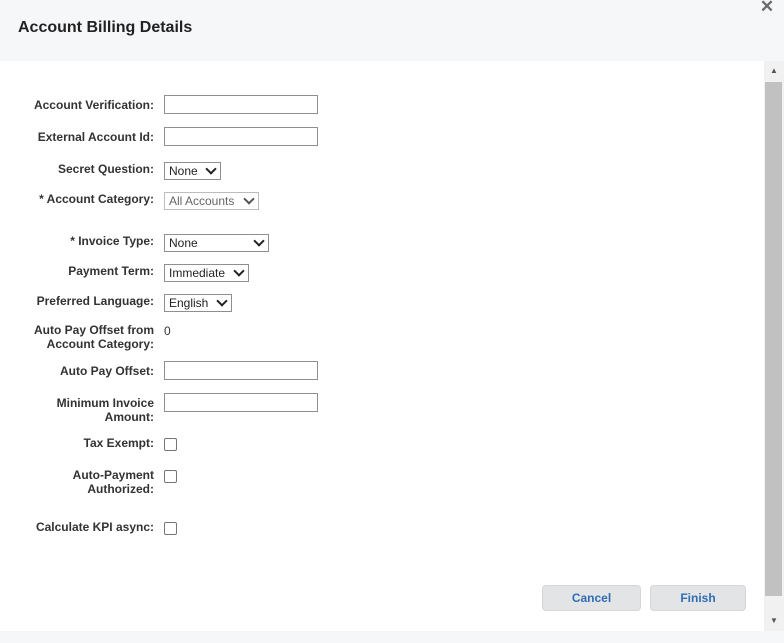  I want to click on secret-question-label: Secret Question:, so click(105, 169).